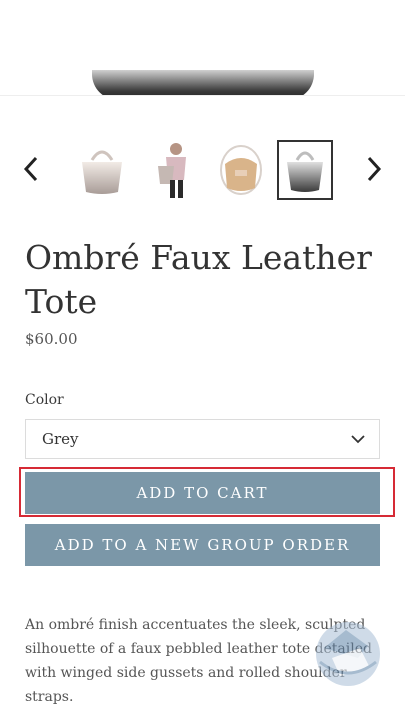 This screenshot has height=720, width=405. I want to click on chevron-right-icon, so click(374, 169).